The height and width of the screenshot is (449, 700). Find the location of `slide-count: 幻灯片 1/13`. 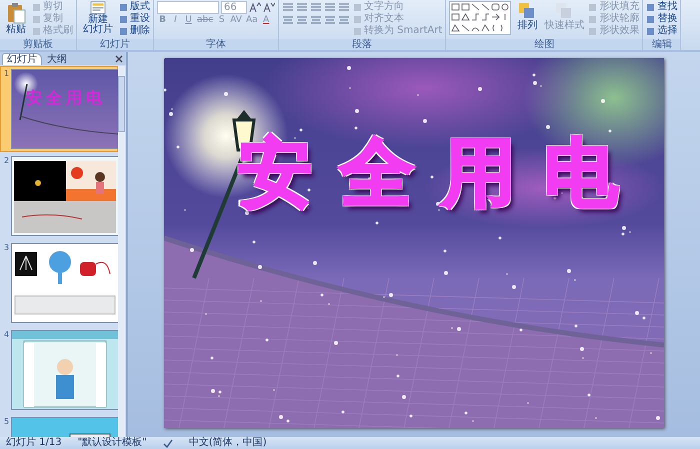

slide-count: 幻灯片 1/13 is located at coordinates (34, 443).